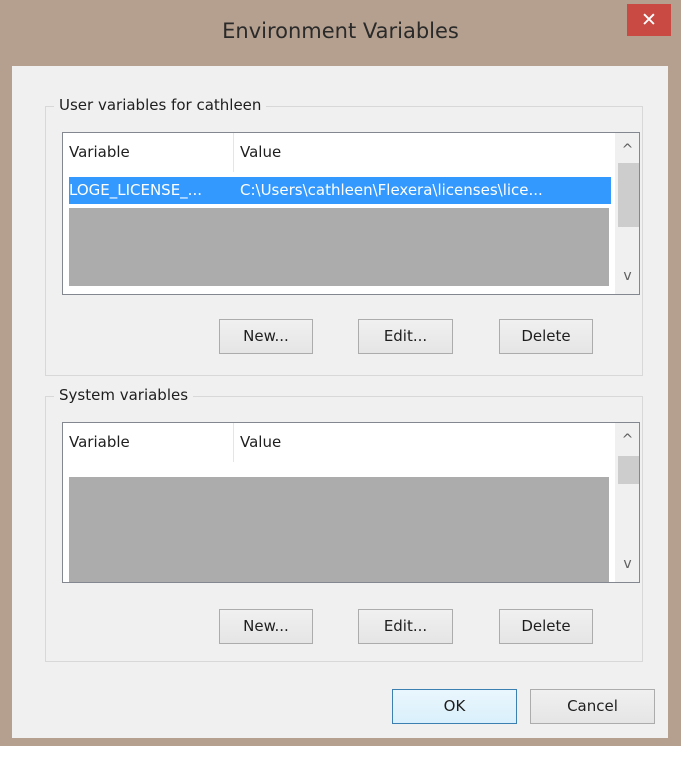 The height and width of the screenshot is (758, 681). I want to click on close-button: ✕, so click(649, 20).